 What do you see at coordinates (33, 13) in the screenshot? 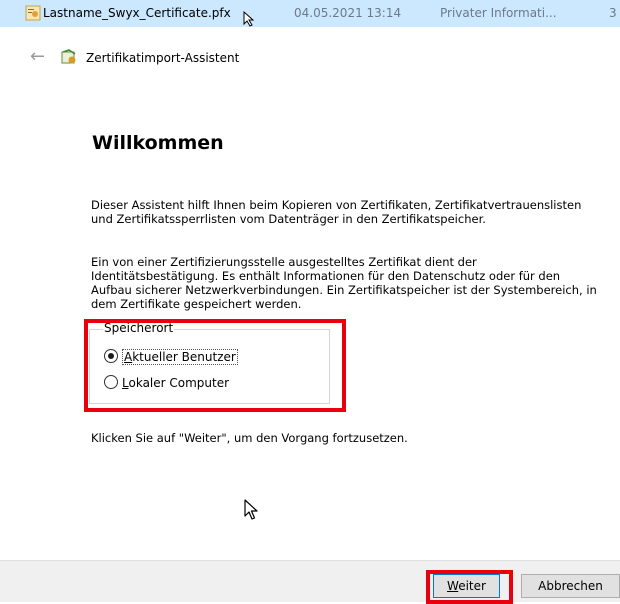
I see `certificate-file-icon` at bounding box center [33, 13].